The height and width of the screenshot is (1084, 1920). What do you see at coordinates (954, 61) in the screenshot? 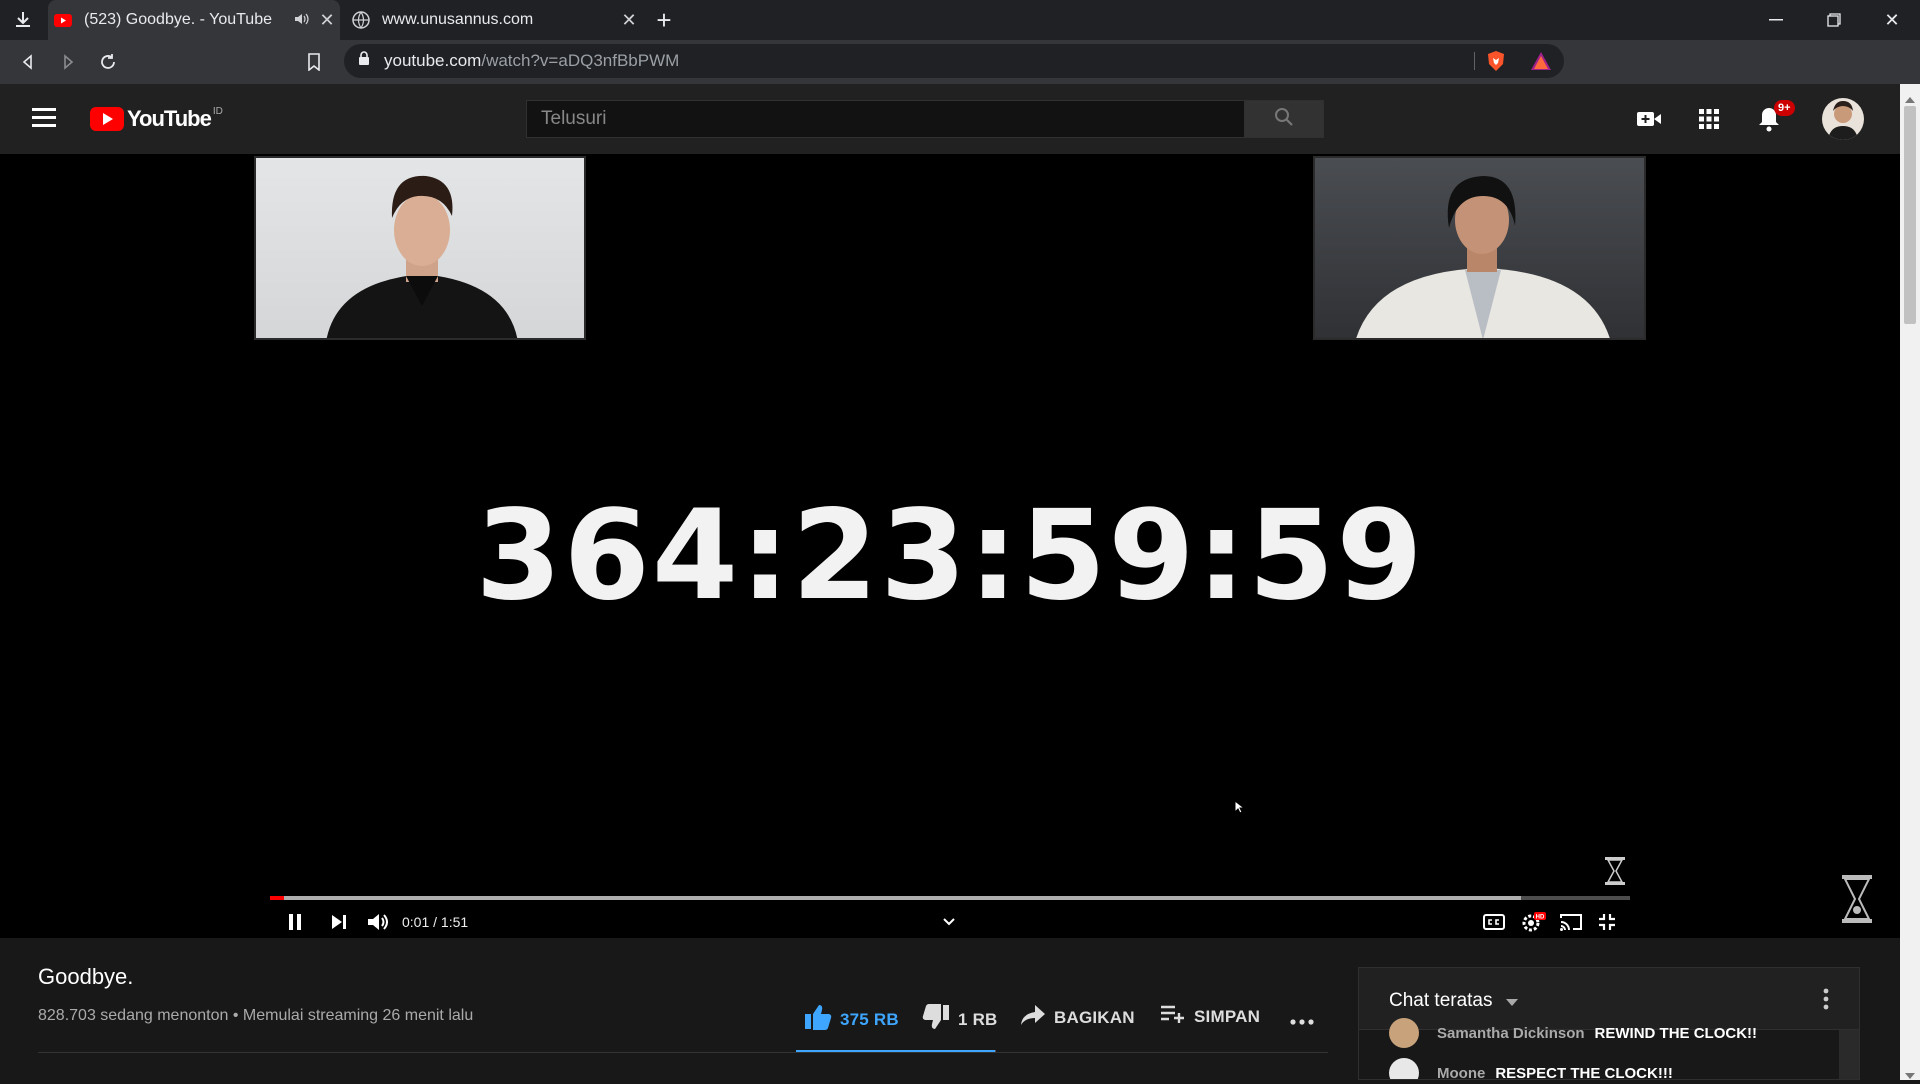
I see `address-bar: youtube.com/watch?v=aDQ3nfBbPWM` at bounding box center [954, 61].